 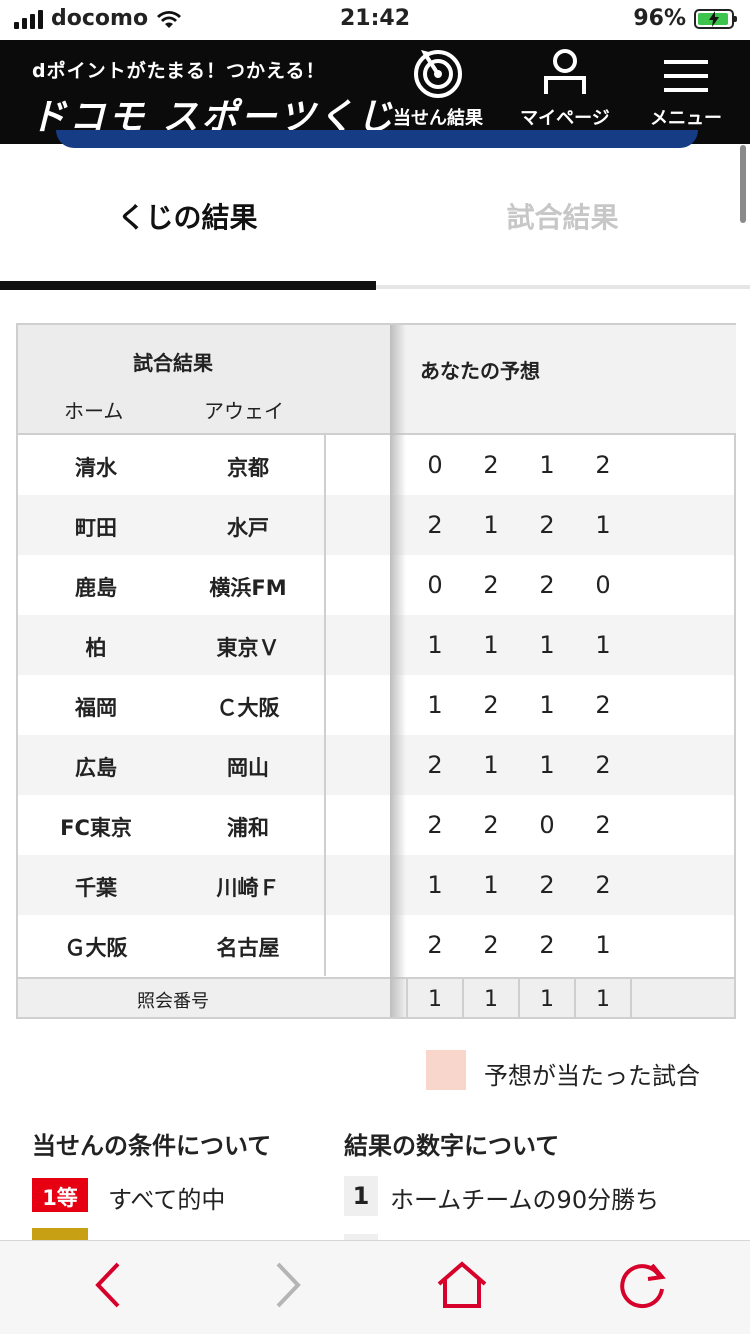 What do you see at coordinates (376, 585) in the screenshot?
I see `table-row: 鹿島 横浜FM 0 2 2 0` at bounding box center [376, 585].